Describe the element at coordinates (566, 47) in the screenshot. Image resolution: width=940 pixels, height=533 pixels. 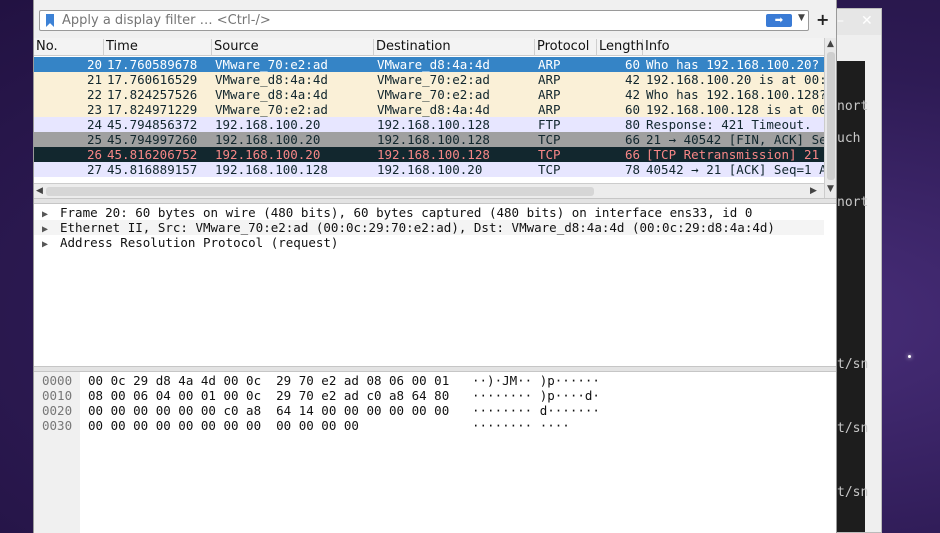
I see `column-header-protocol: Protocol` at that location.